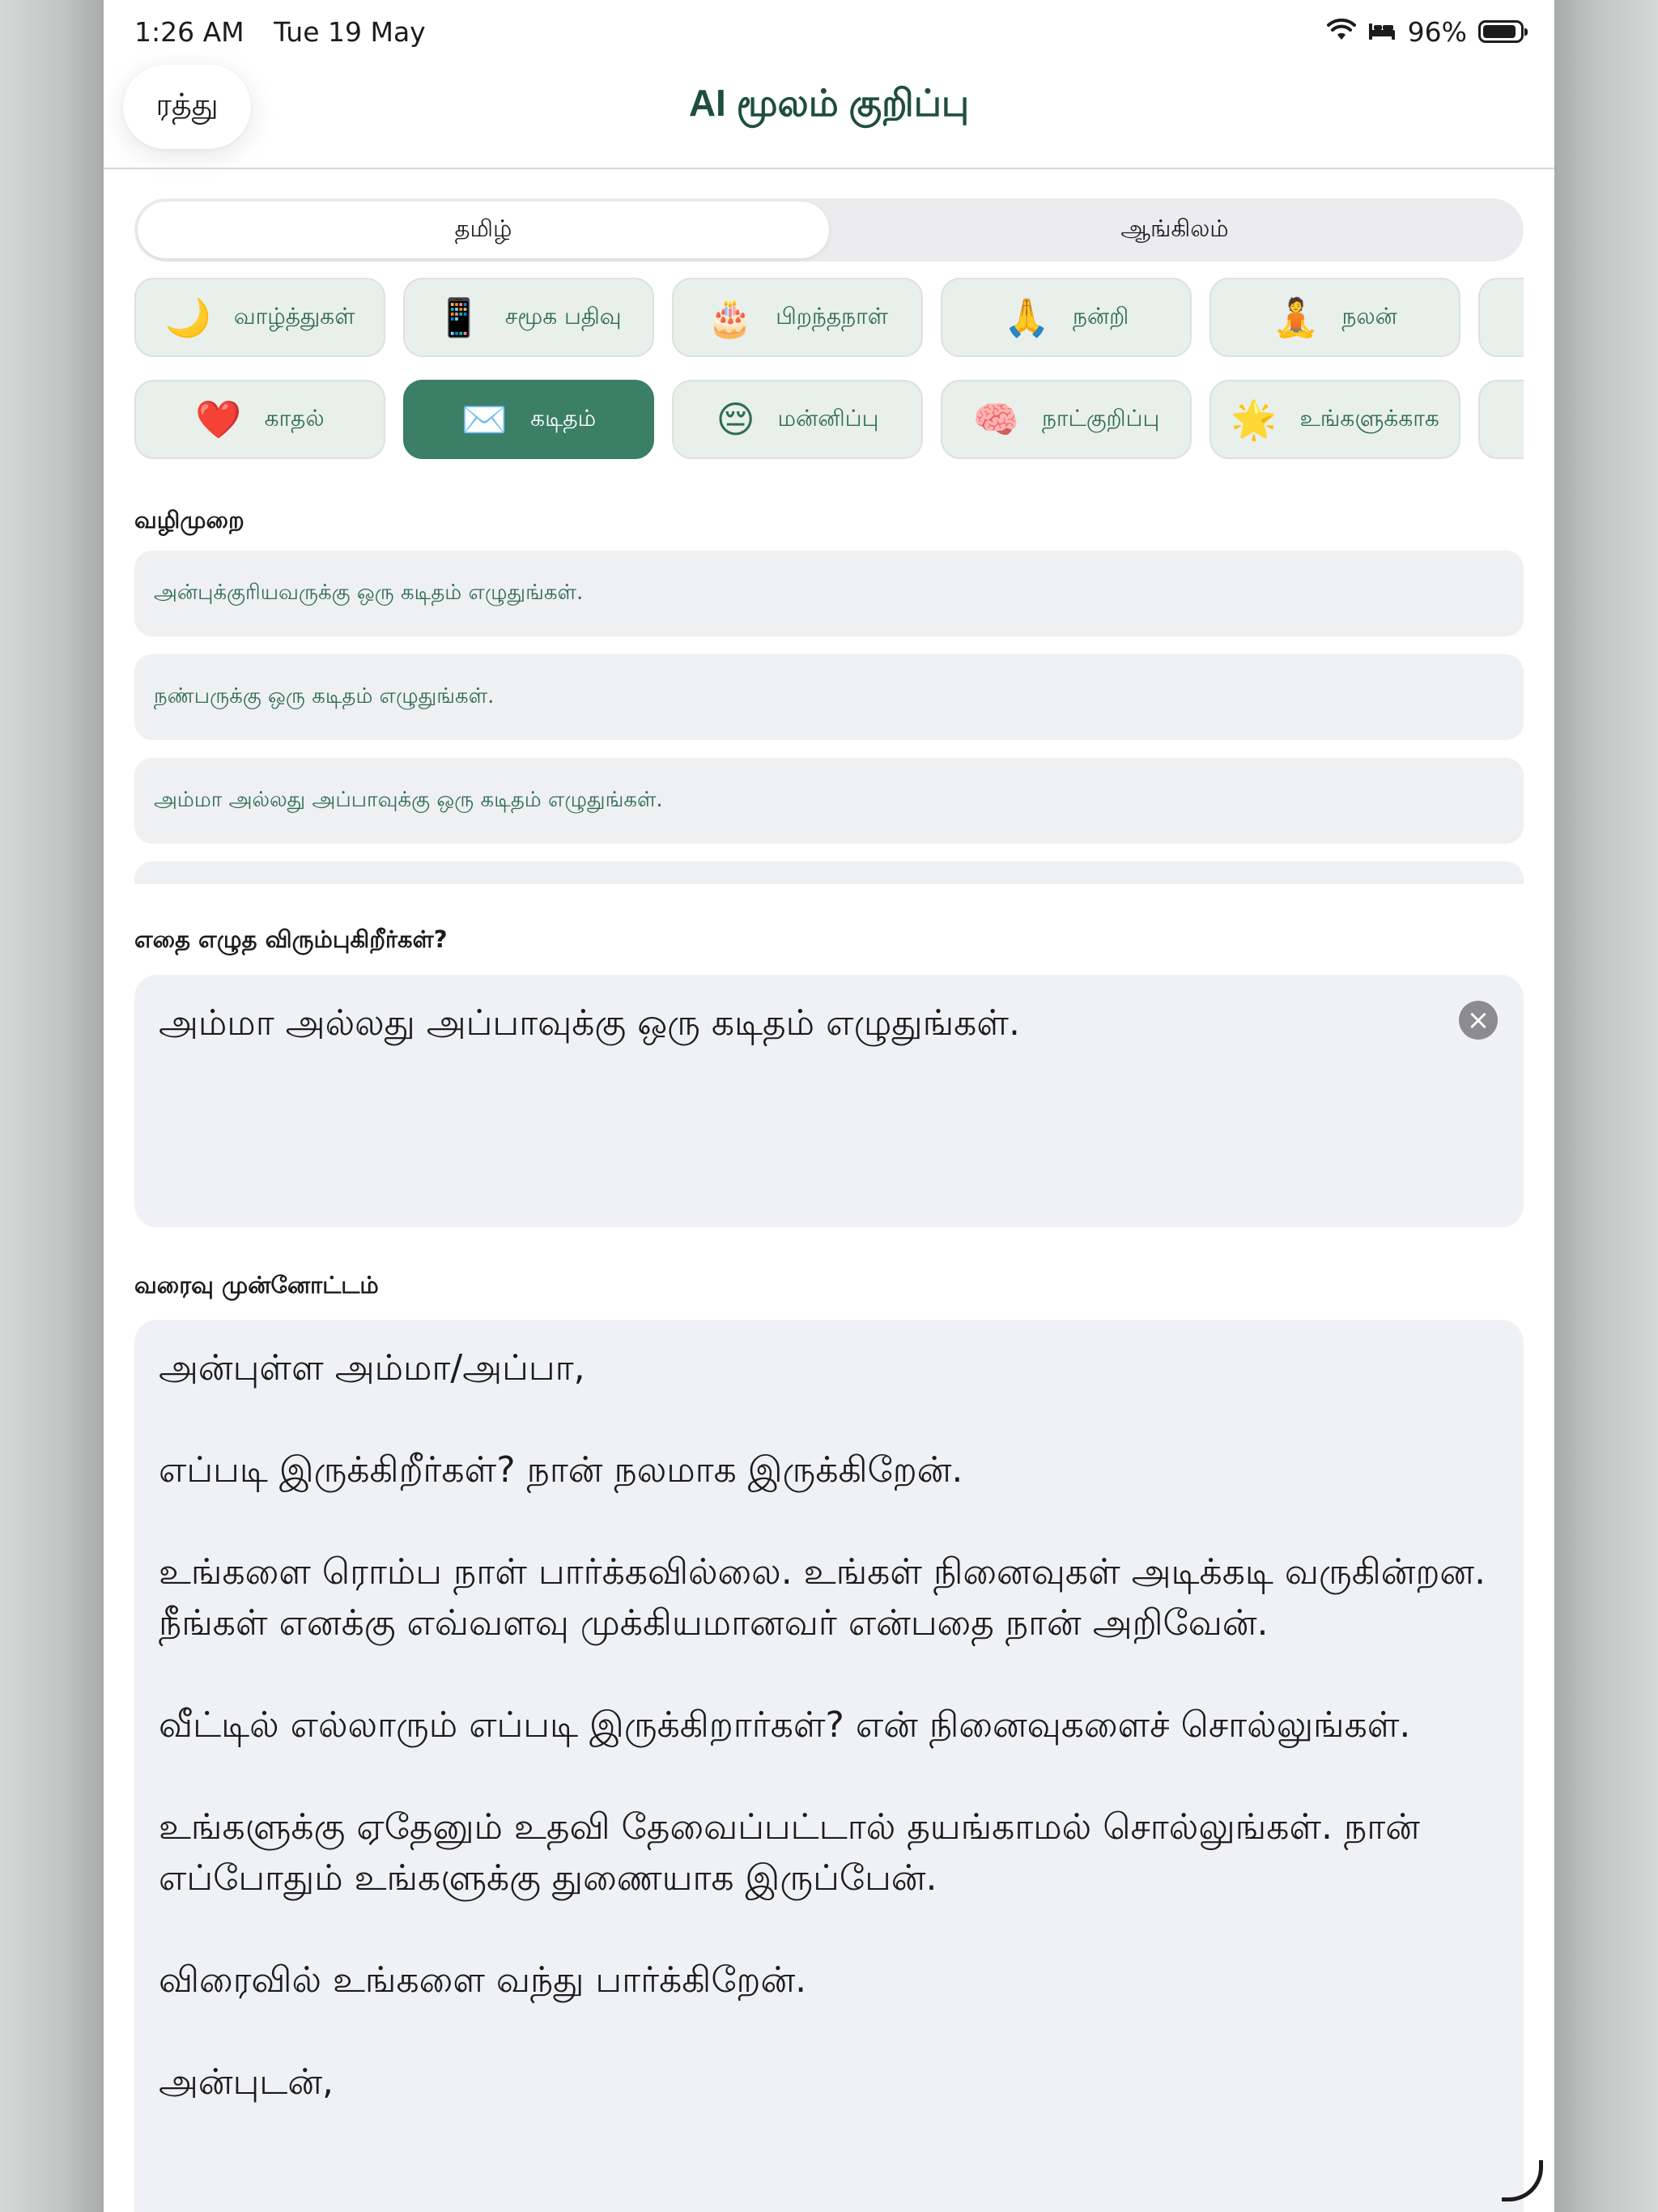 The width and height of the screenshot is (1658, 2212). What do you see at coordinates (829, 168) in the screenshot?
I see `nav-divider` at bounding box center [829, 168].